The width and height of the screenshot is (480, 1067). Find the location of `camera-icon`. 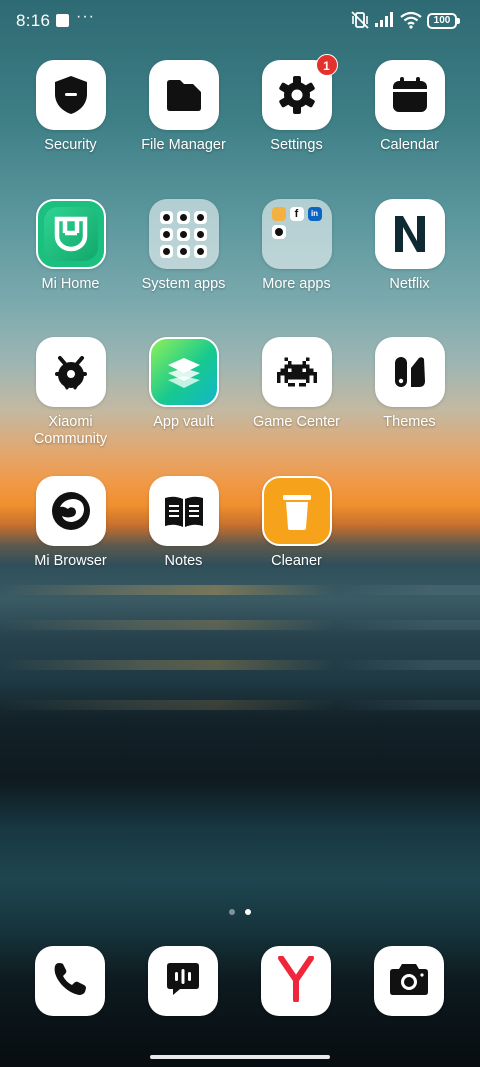

camera-icon is located at coordinates (409, 981).